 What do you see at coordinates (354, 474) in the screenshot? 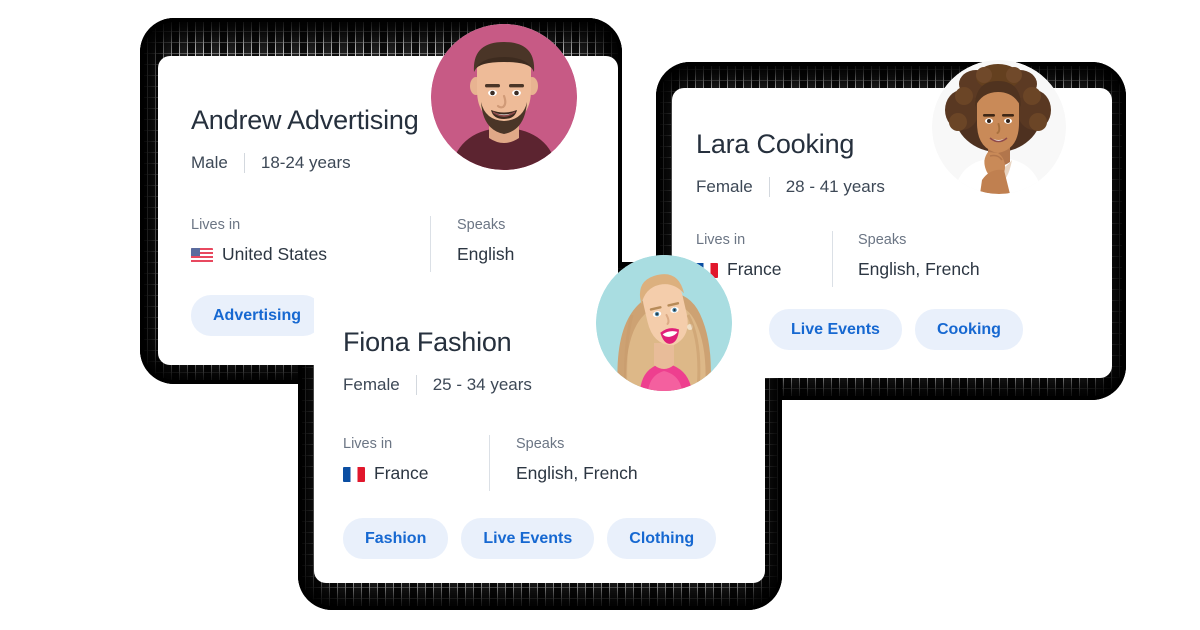
I see `flag-france-icon` at bounding box center [354, 474].